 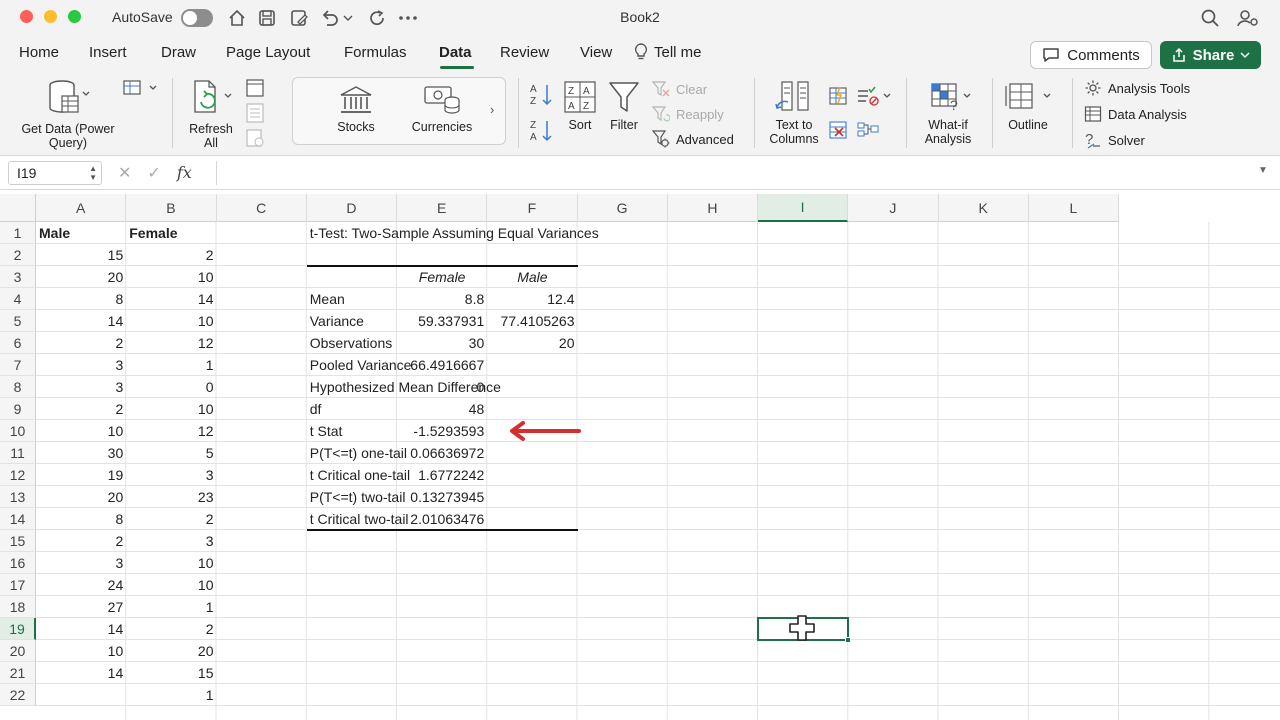 I want to click on ttest-row-label: Hypothesized Mean Difference, so click(x=404, y=387).